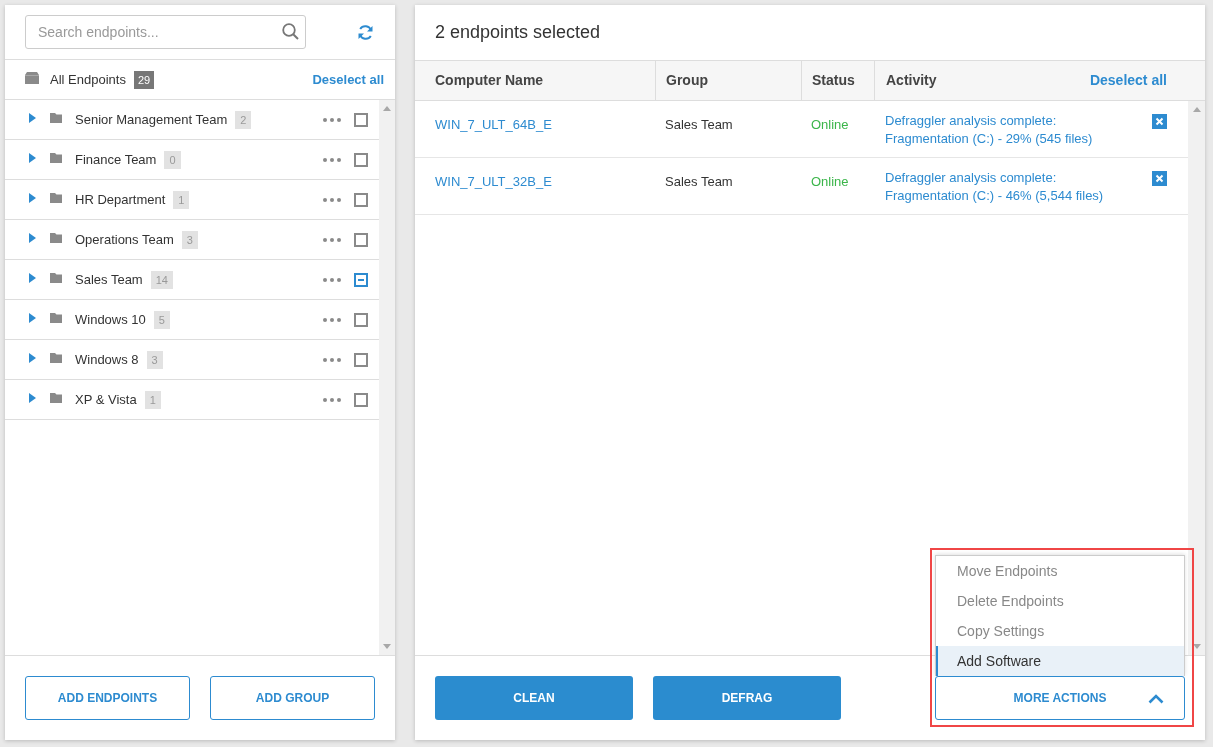 This screenshot has width=1213, height=747. What do you see at coordinates (116, 159) in the screenshot?
I see `group-name: Finance Team` at bounding box center [116, 159].